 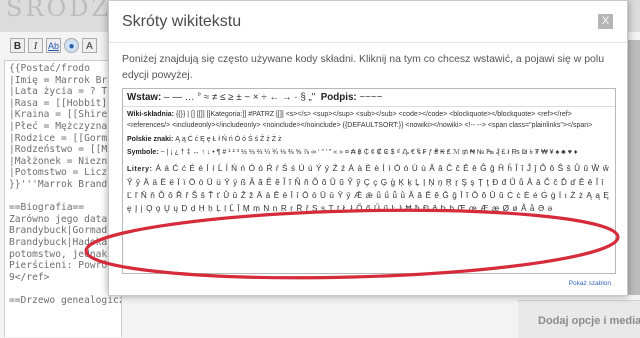 I want to click on editor-line: |Płeć = Mężczyzna, so click(x=58, y=126).